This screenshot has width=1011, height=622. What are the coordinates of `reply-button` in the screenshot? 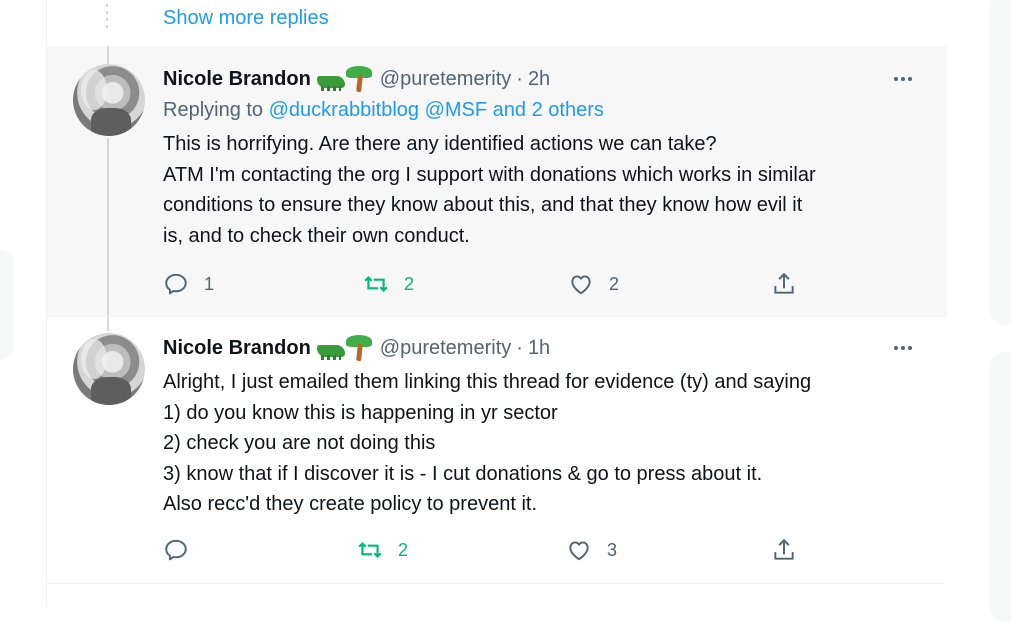 It's located at (183, 550).